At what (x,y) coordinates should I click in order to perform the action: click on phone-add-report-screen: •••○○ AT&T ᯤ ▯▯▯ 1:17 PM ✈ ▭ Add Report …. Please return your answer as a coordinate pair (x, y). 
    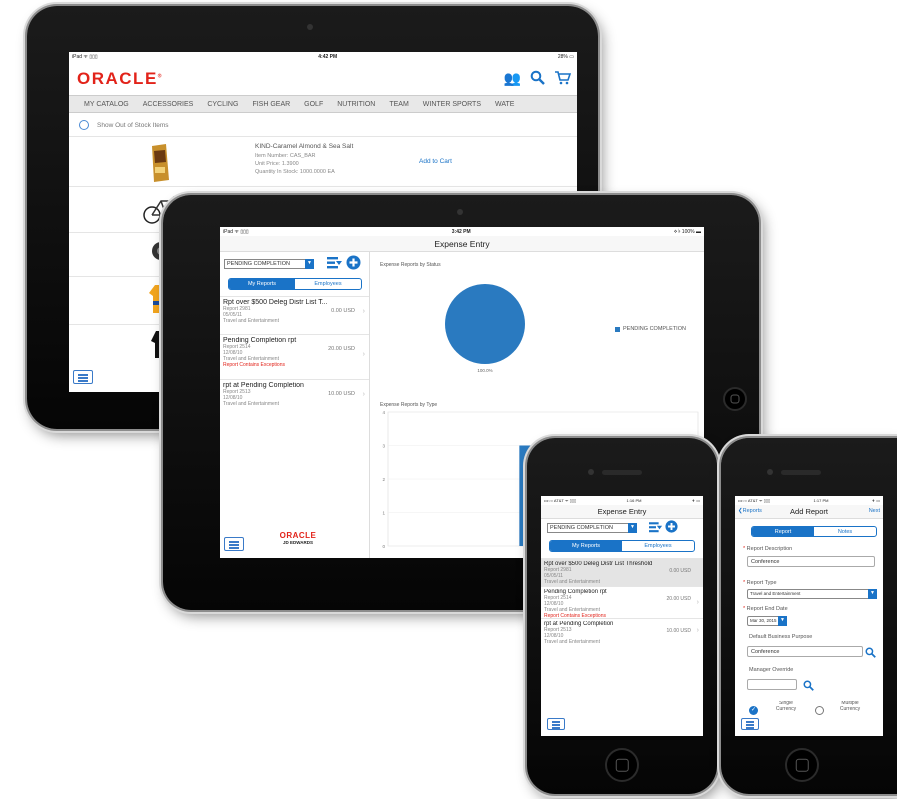
    Looking at the image, I should click on (809, 616).